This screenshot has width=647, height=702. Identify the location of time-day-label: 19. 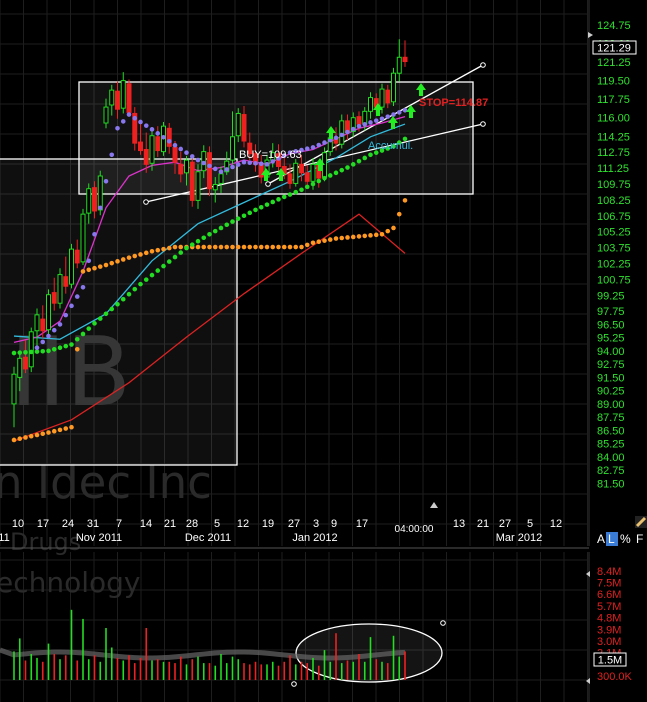
(268, 524).